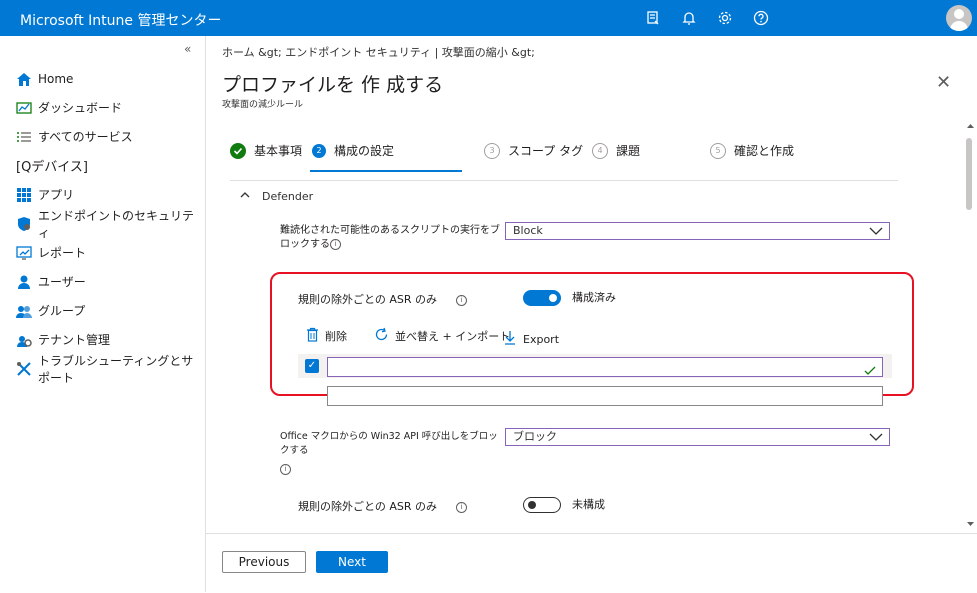  What do you see at coordinates (594, 297) in the screenshot?
I see `toggle-state-label: 構成済み` at bounding box center [594, 297].